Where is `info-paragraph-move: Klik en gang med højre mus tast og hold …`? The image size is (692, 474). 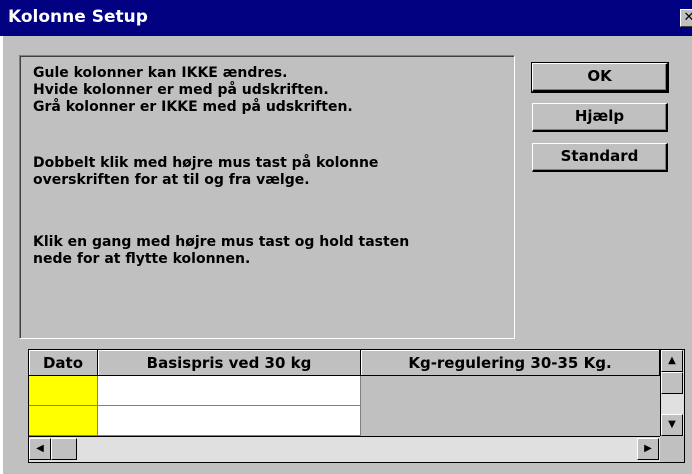
info-paragraph-move: Klik en gang med højre mus tast og hold … is located at coordinates (221, 250).